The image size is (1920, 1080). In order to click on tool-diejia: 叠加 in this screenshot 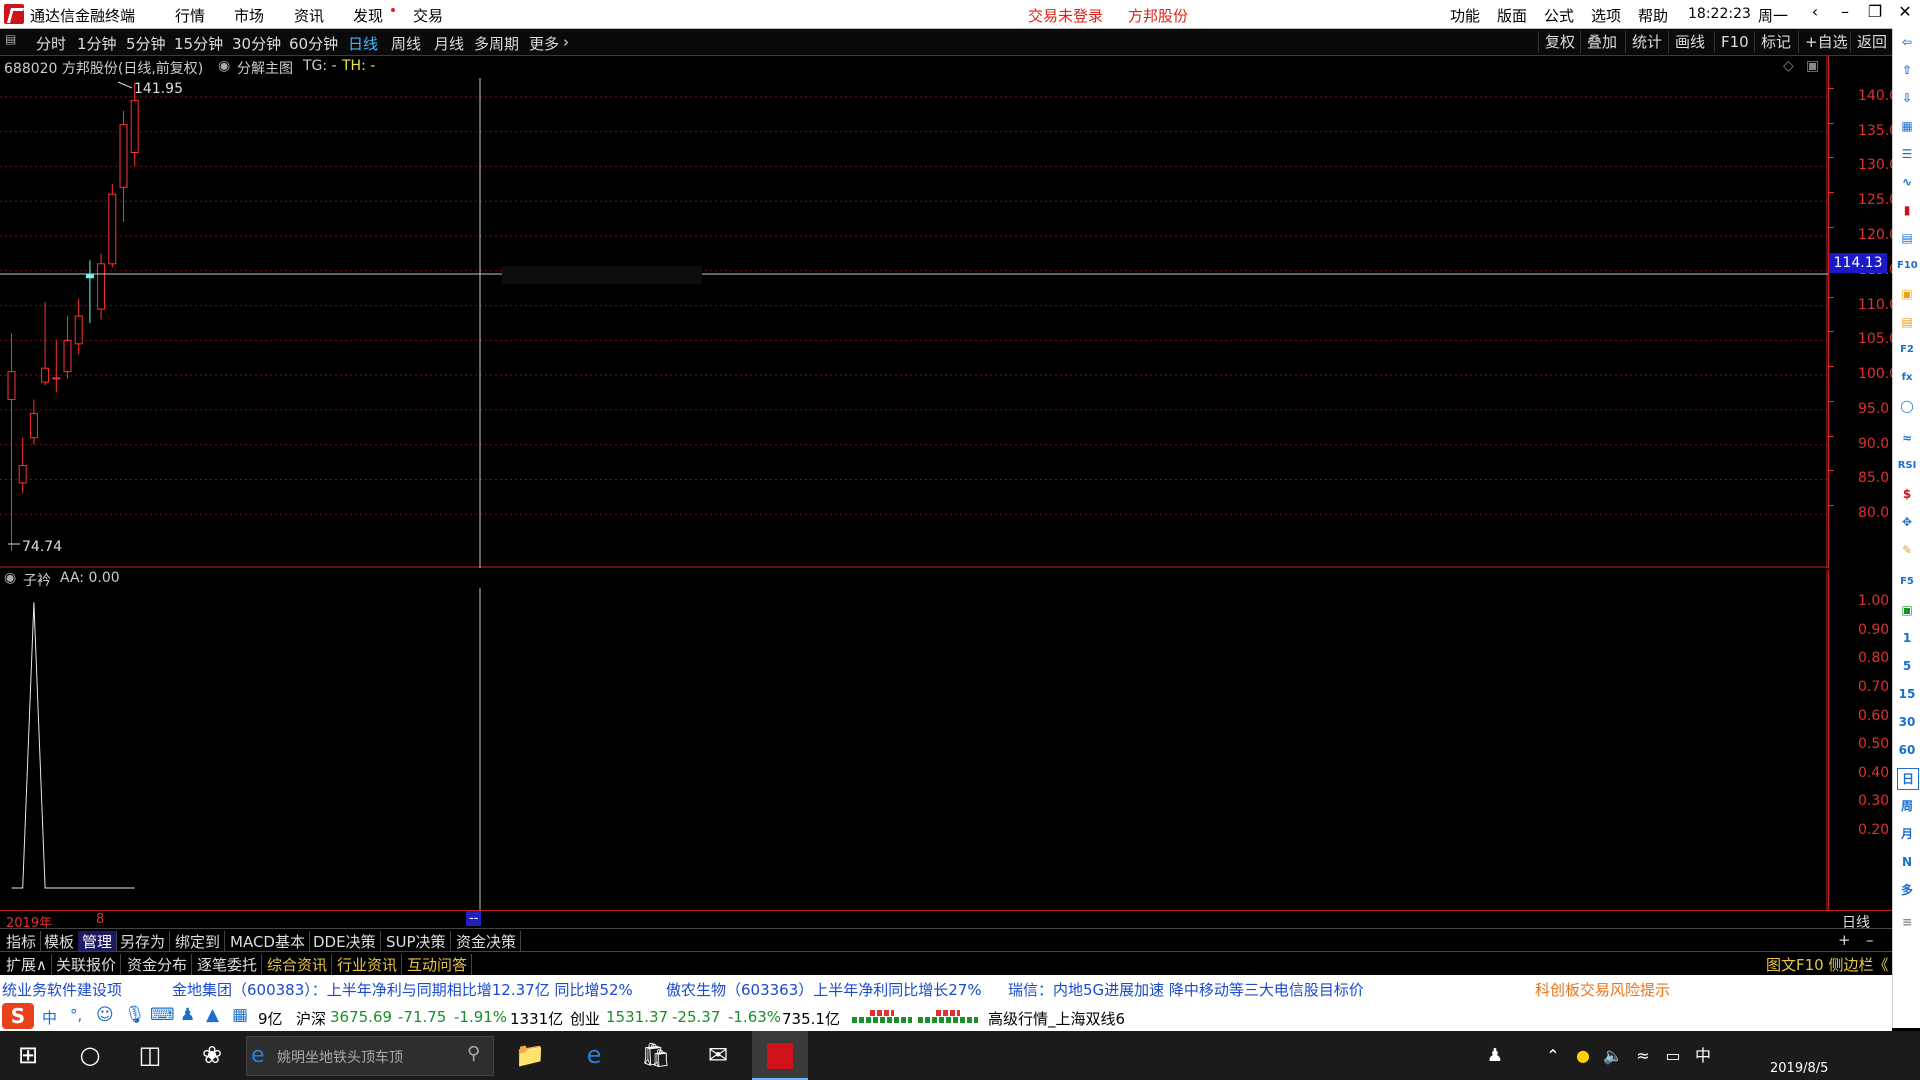, I will do `click(1601, 42)`.